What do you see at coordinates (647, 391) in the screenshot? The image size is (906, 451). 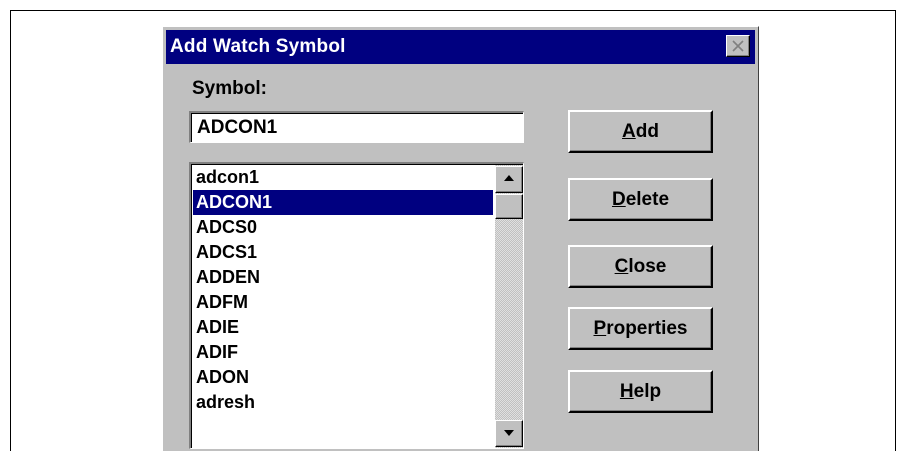 I see `help-button-label: elp` at bounding box center [647, 391].